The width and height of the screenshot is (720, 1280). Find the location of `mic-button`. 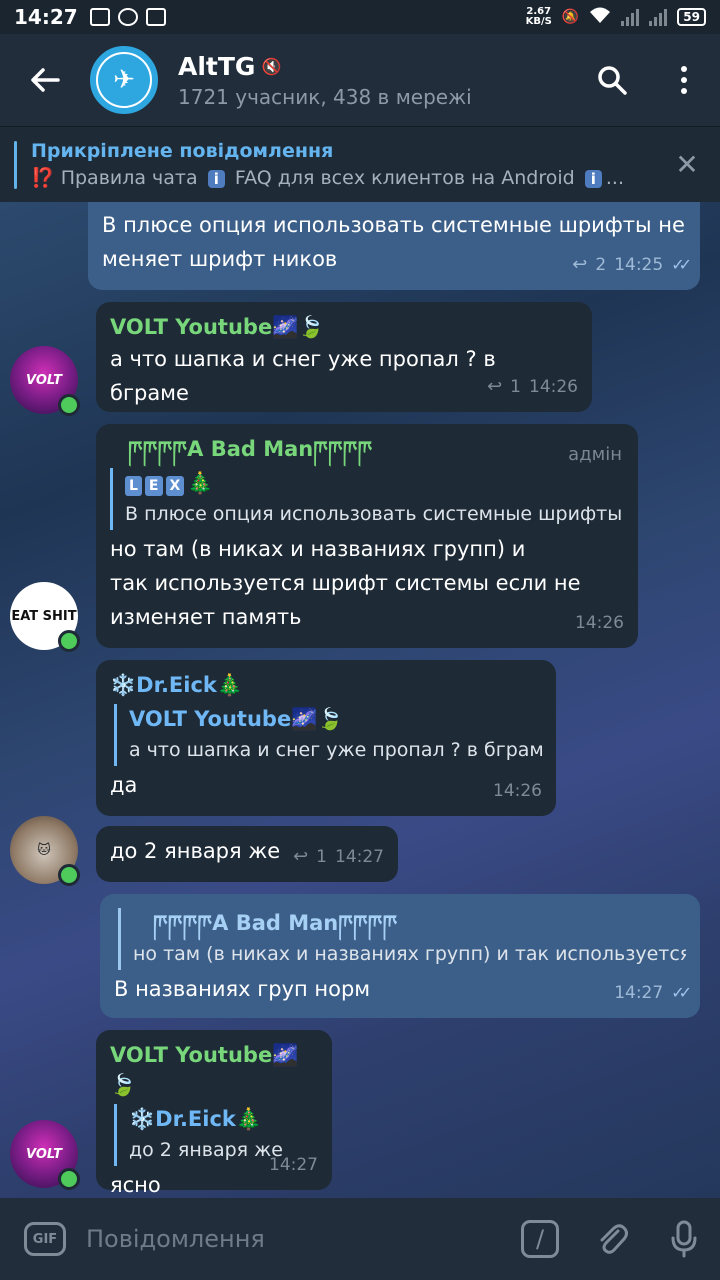

mic-button is located at coordinates (684, 1239).